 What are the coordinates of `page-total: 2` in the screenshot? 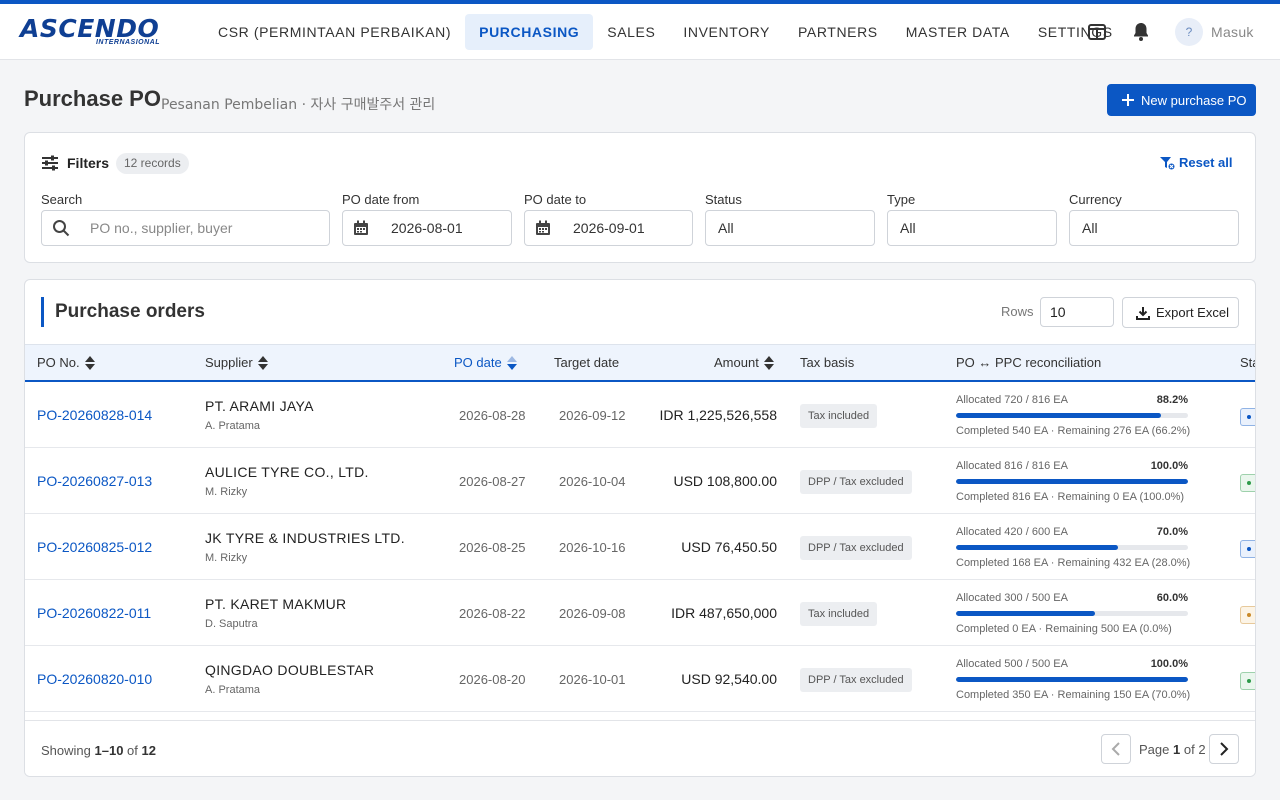 It's located at (1202, 749).